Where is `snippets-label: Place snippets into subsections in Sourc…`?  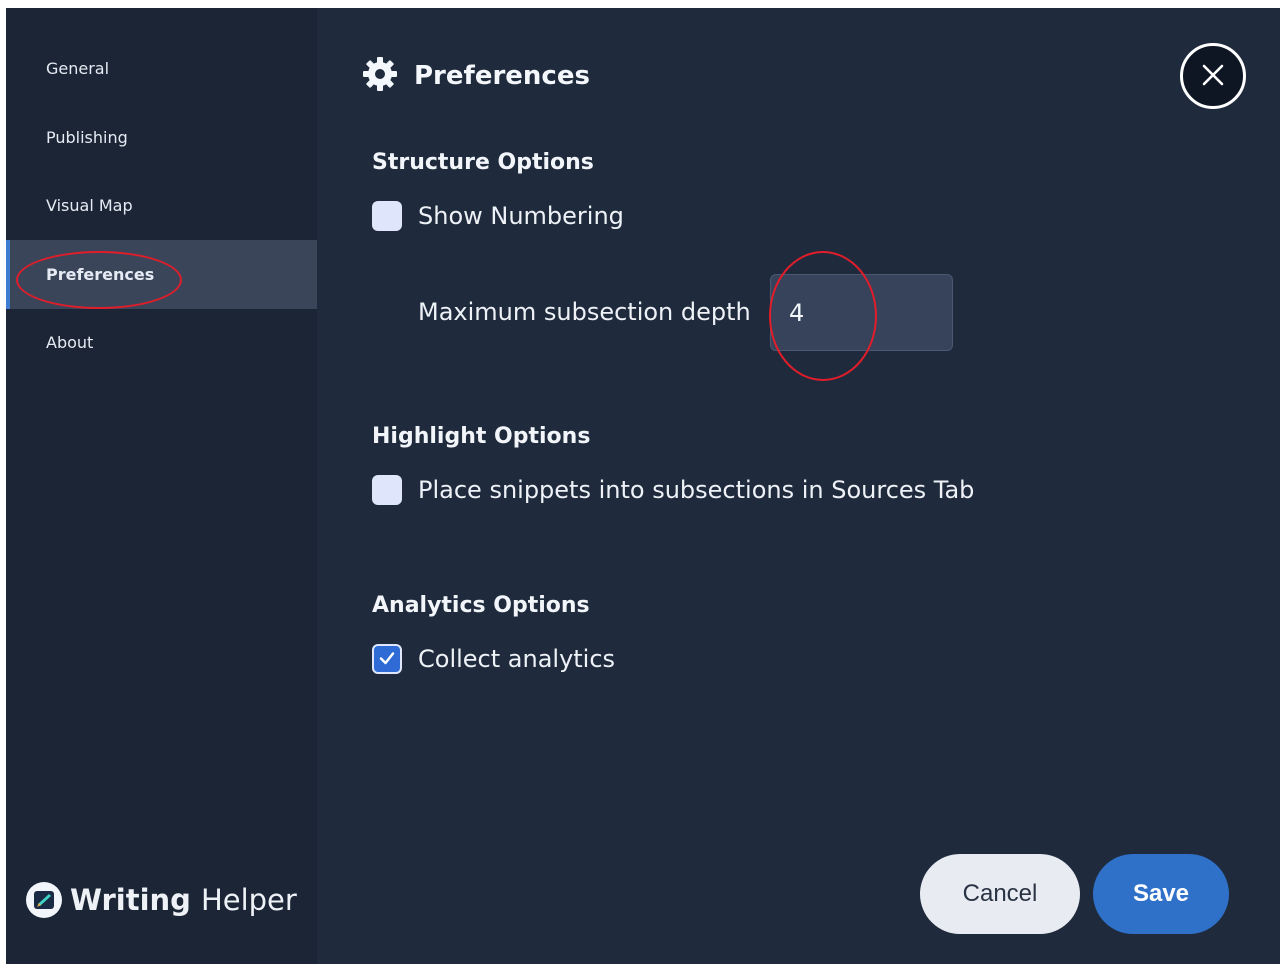
snippets-label: Place snippets into subsections in Sourc… is located at coordinates (696, 490).